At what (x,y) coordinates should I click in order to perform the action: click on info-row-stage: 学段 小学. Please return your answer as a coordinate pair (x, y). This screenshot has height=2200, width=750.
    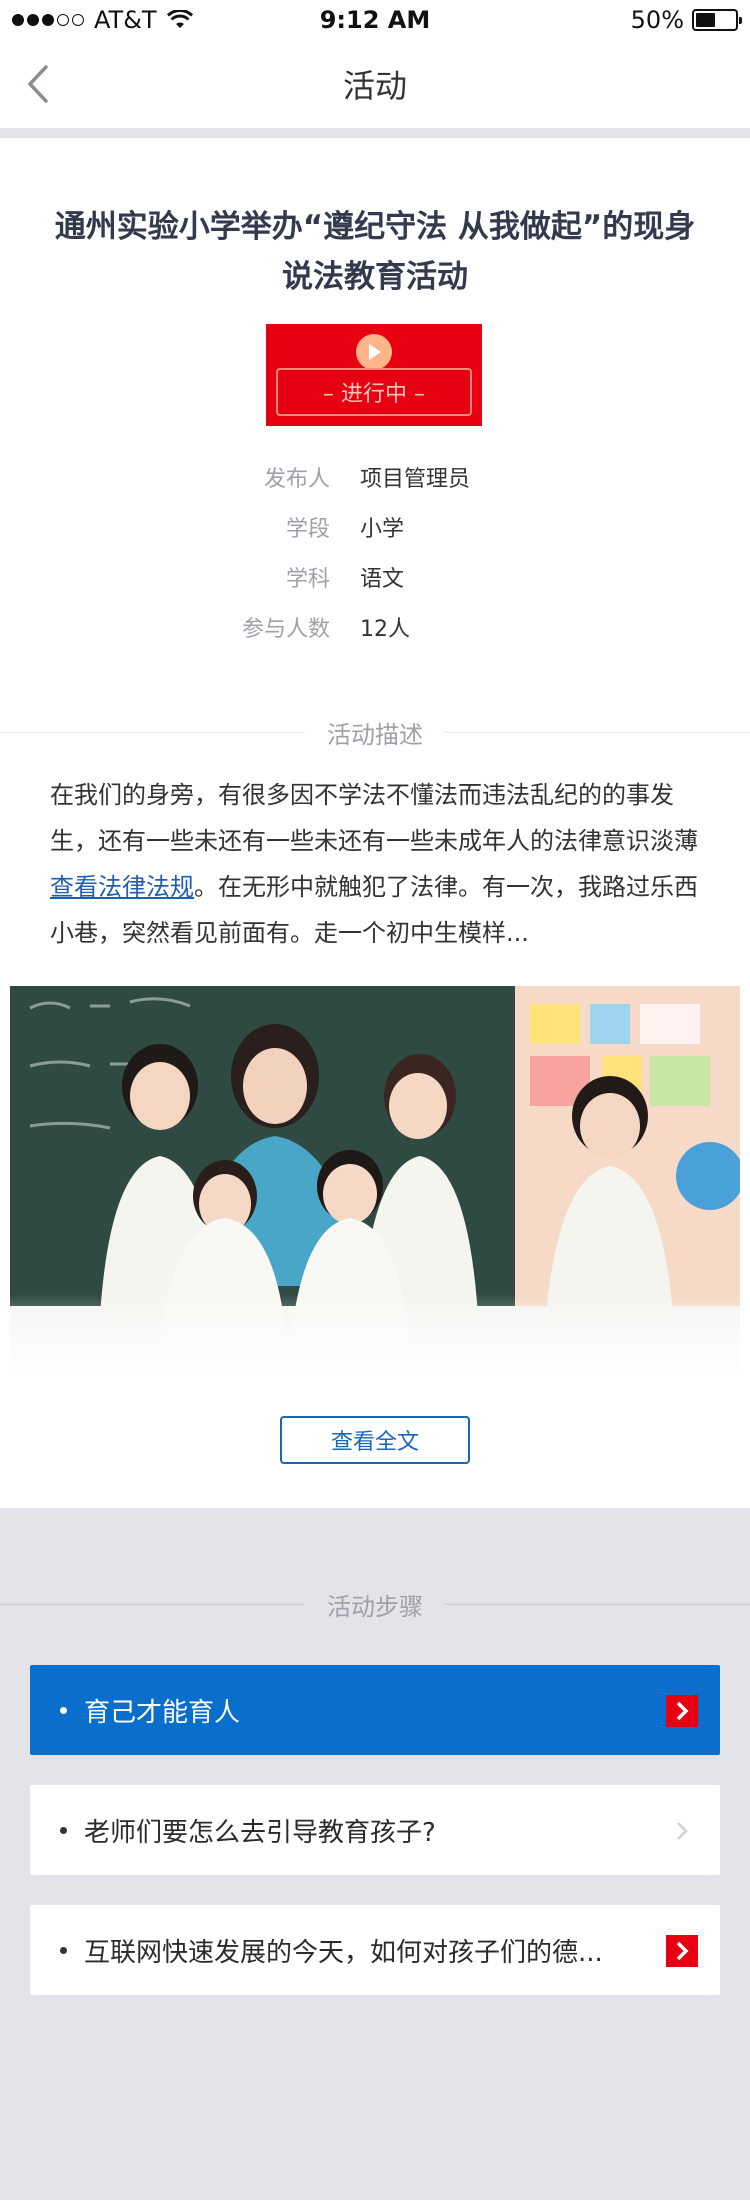
    Looking at the image, I should click on (375, 527).